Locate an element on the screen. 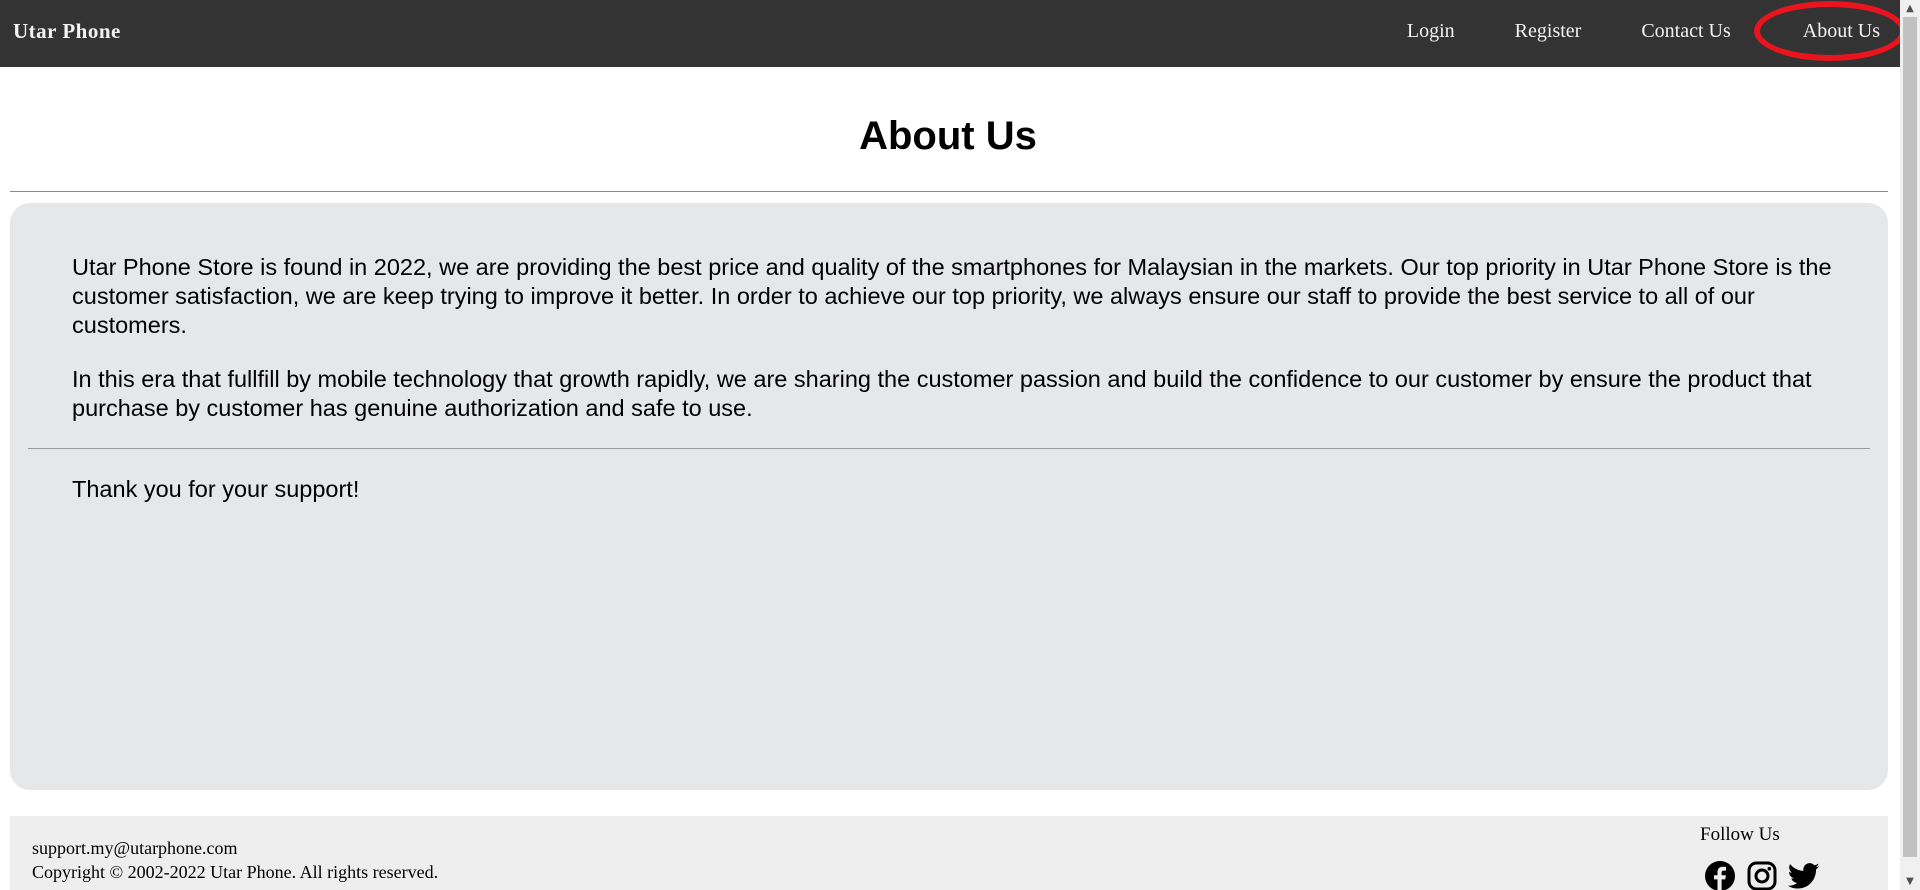  nav-login-link: Login is located at coordinates (1431, 31).